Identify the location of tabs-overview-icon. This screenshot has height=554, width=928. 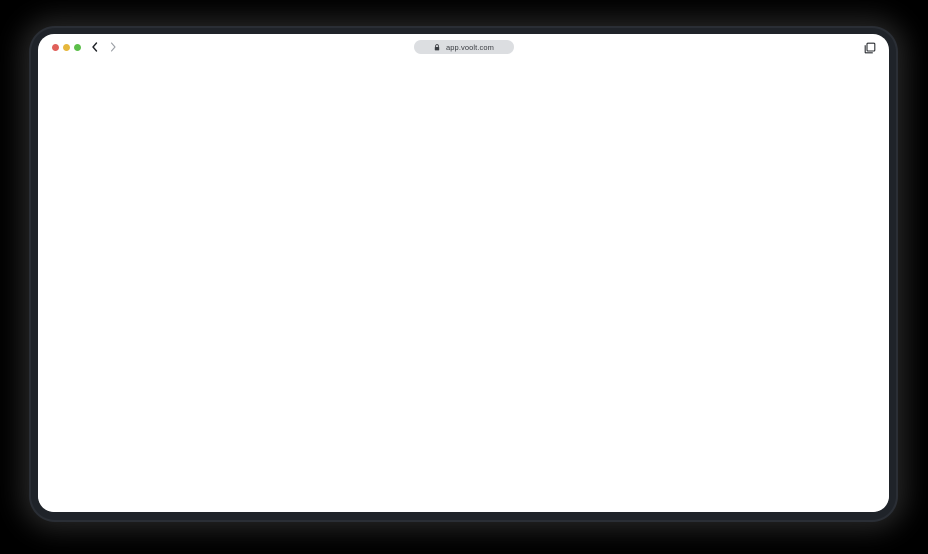
(870, 48).